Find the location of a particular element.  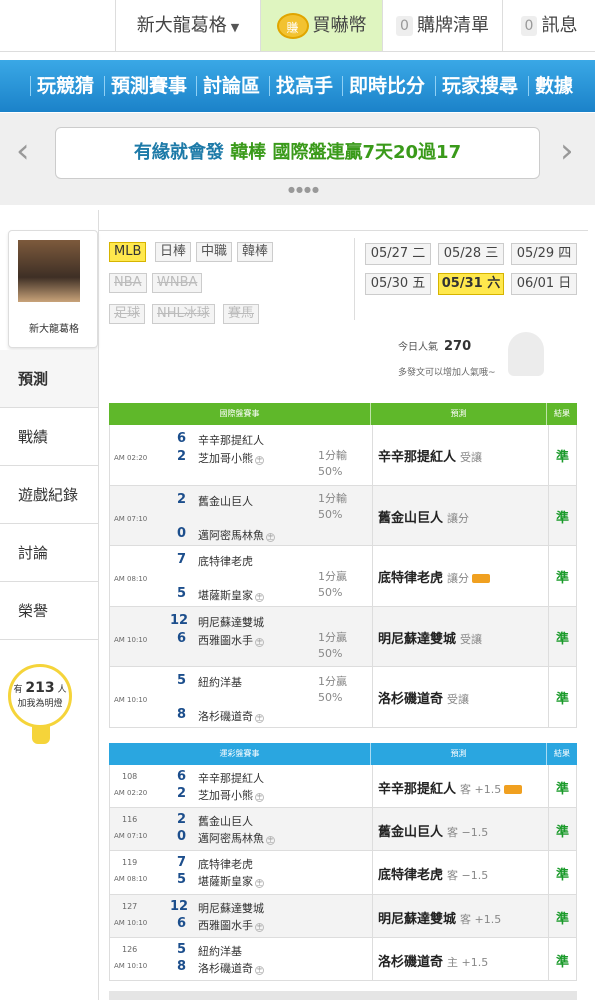

carousel-dots: ●●●● is located at coordinates (304, 189).